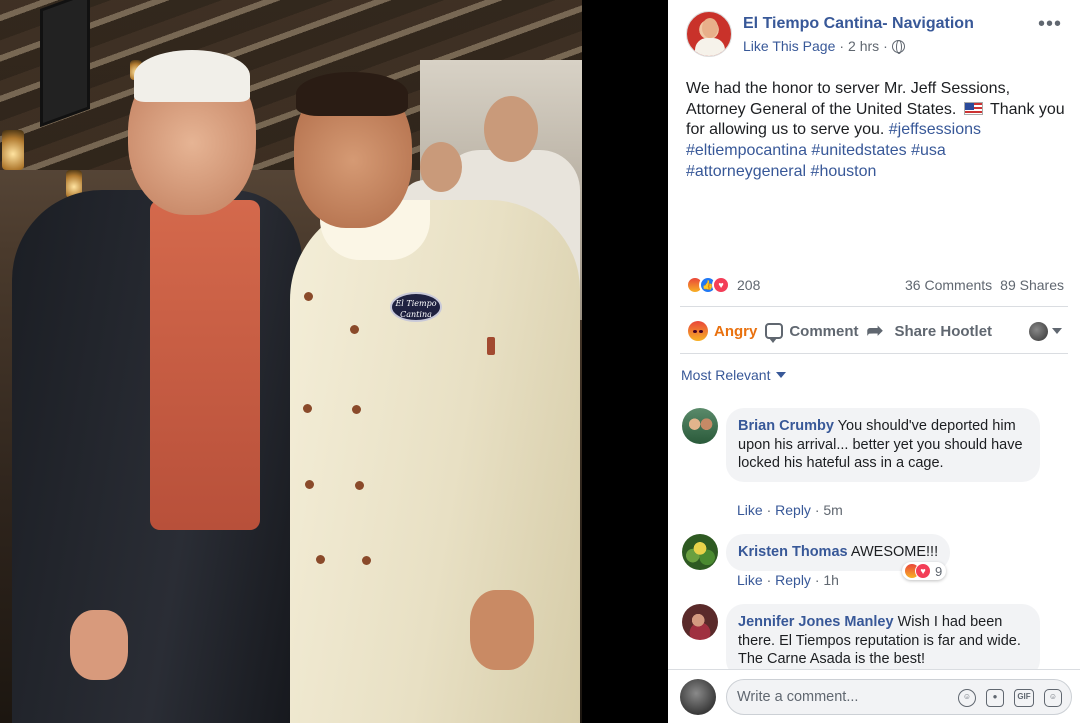 This screenshot has height=723, width=1080. What do you see at coordinates (710, 28) in the screenshot?
I see `avatar-face` at bounding box center [710, 28].